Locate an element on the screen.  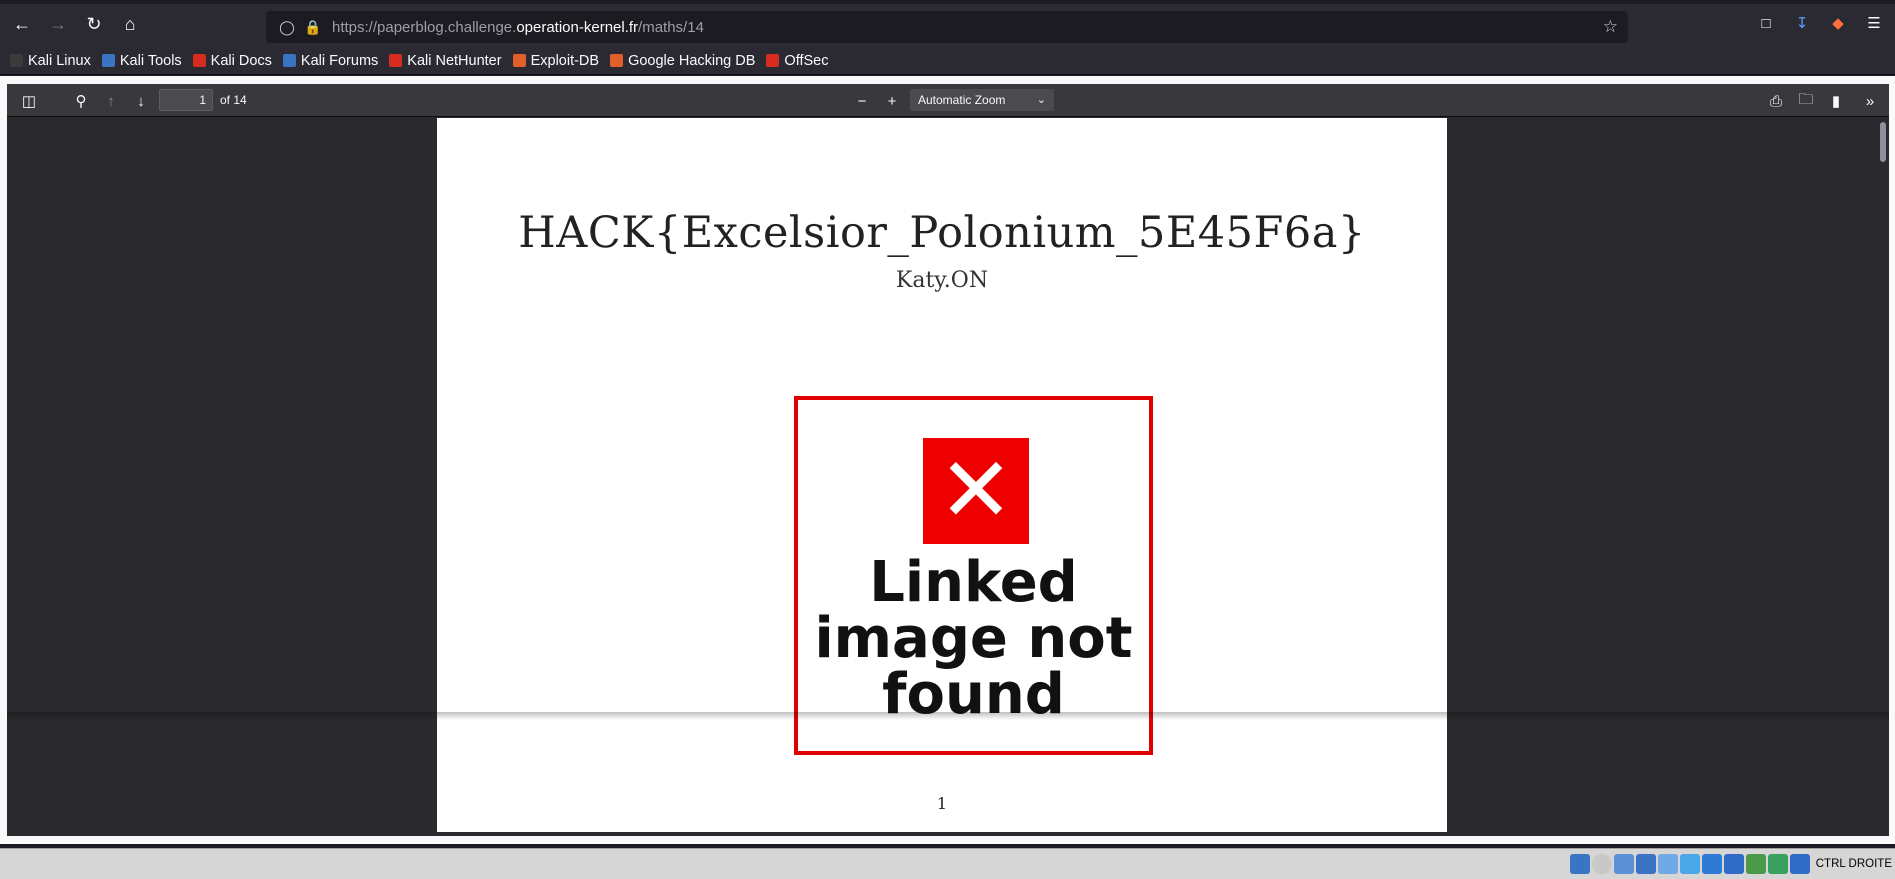
error-x-icon: ✕ is located at coordinates (976, 491).